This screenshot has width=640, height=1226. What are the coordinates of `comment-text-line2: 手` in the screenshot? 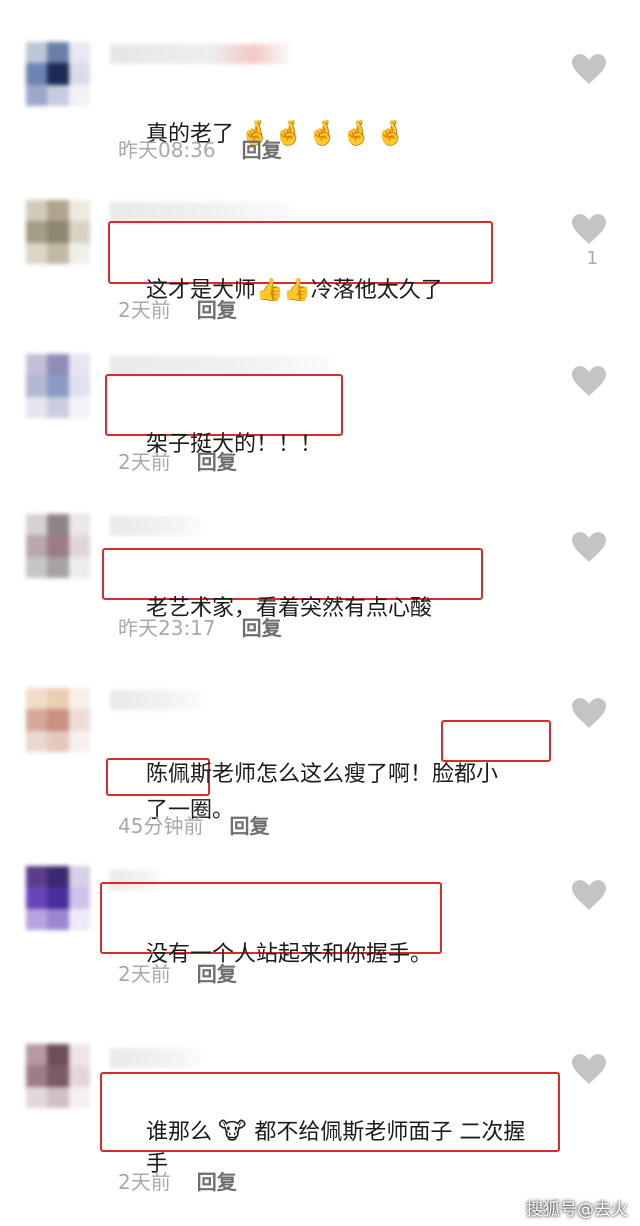 It's located at (143, 1165).